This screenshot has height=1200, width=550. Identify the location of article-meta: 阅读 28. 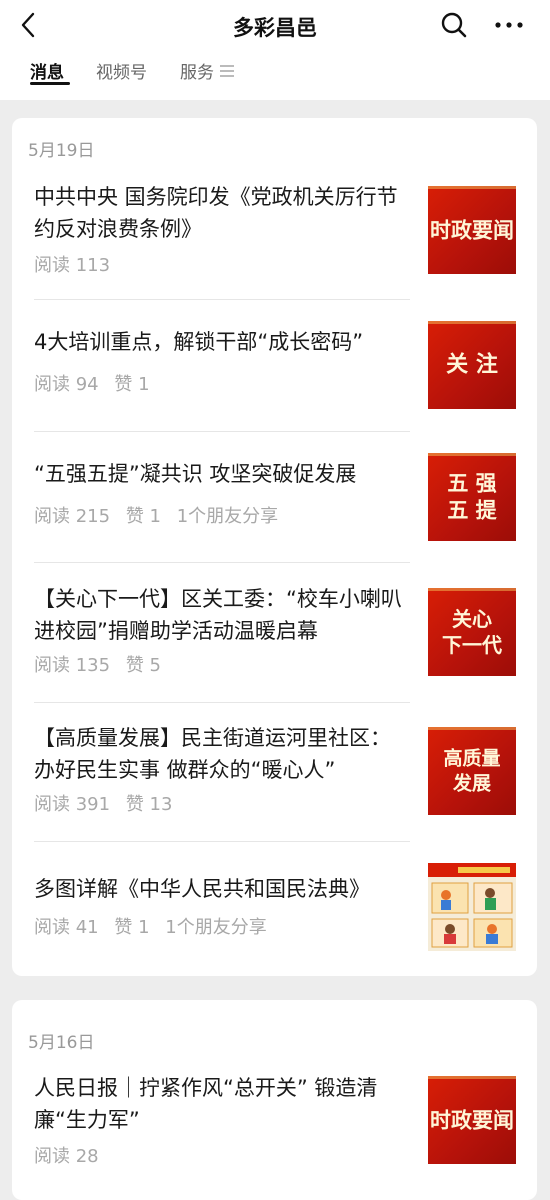
(71, 1155).